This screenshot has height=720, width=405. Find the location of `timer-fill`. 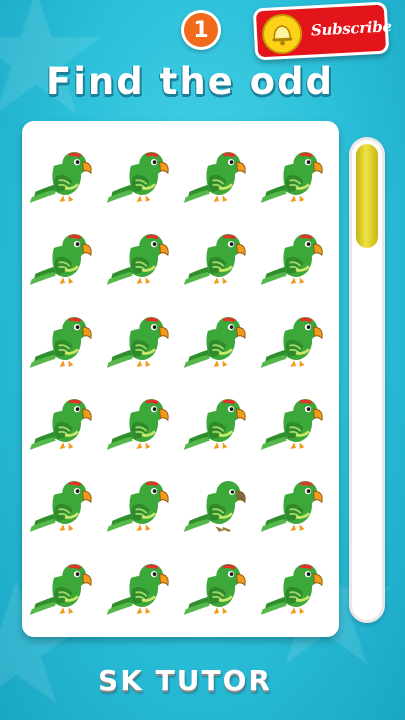

timer-fill is located at coordinates (367, 196).